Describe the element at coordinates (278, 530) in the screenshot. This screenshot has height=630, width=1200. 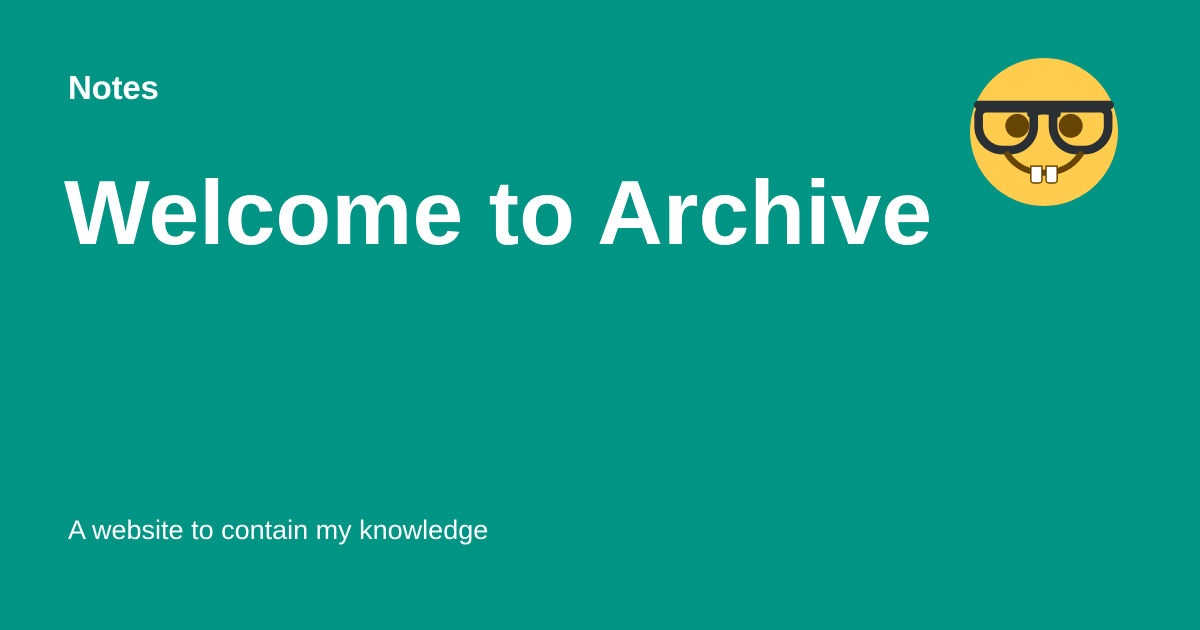
I see `site-description: A website to contain my knowledge` at that location.